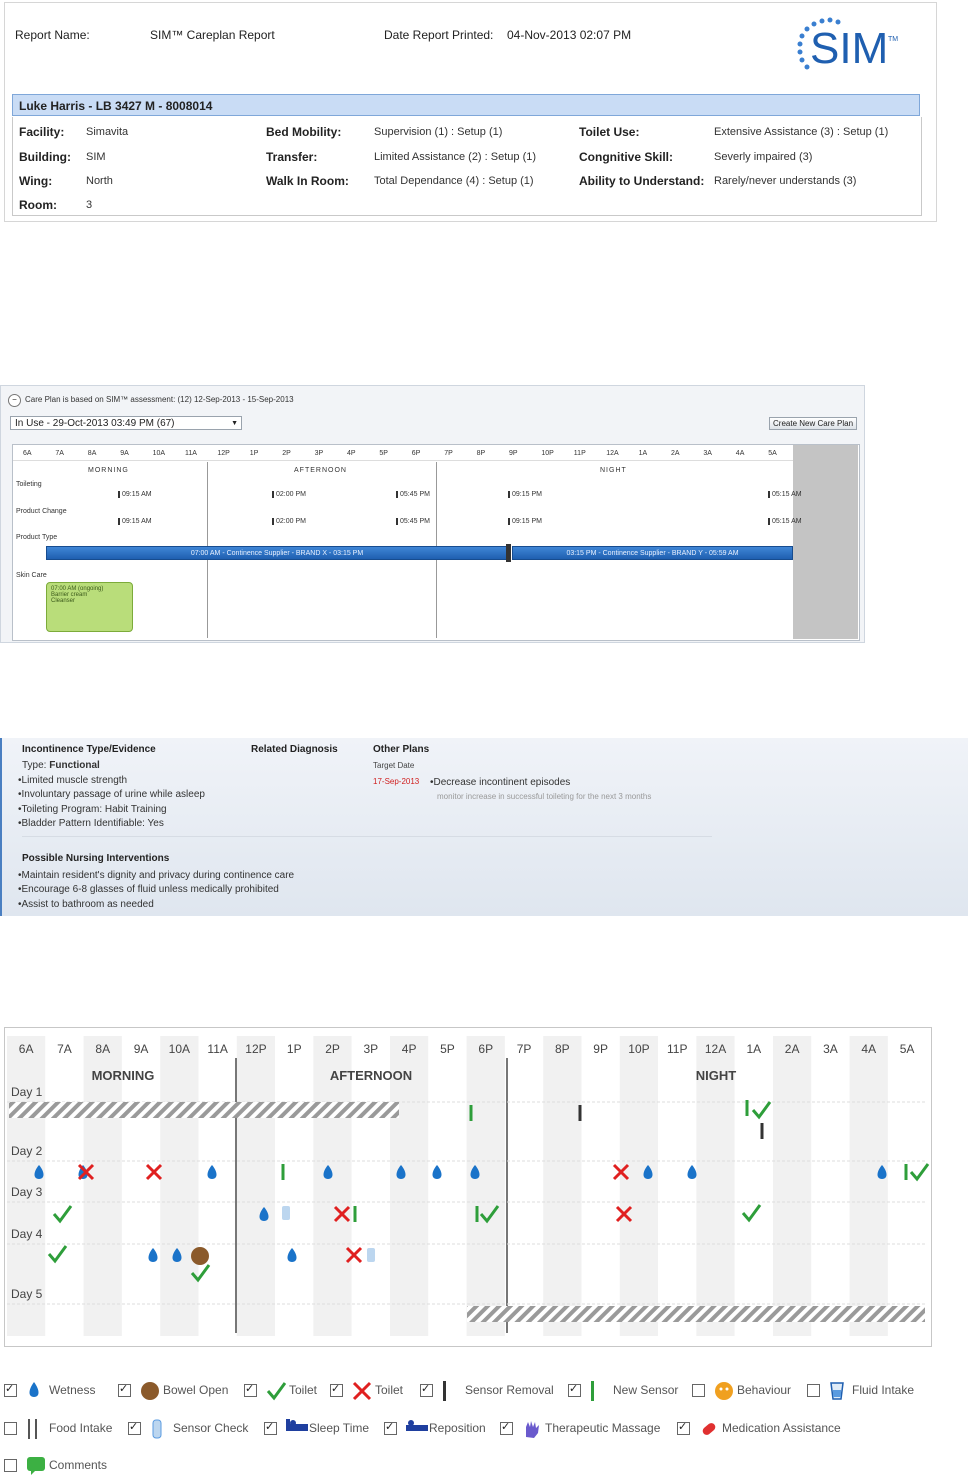 The image size is (975, 1481). What do you see at coordinates (14, 400) in the screenshot?
I see `collapse-icon: −` at bounding box center [14, 400].